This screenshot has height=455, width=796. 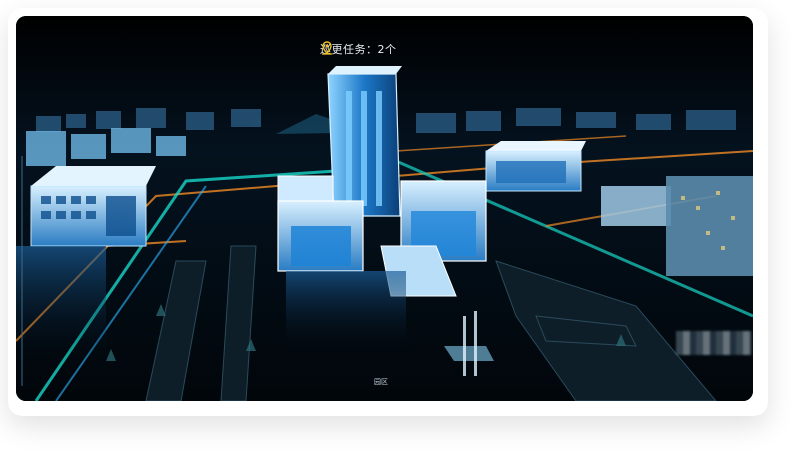 What do you see at coordinates (714, 343) in the screenshot?
I see `blurred-watermark` at bounding box center [714, 343].